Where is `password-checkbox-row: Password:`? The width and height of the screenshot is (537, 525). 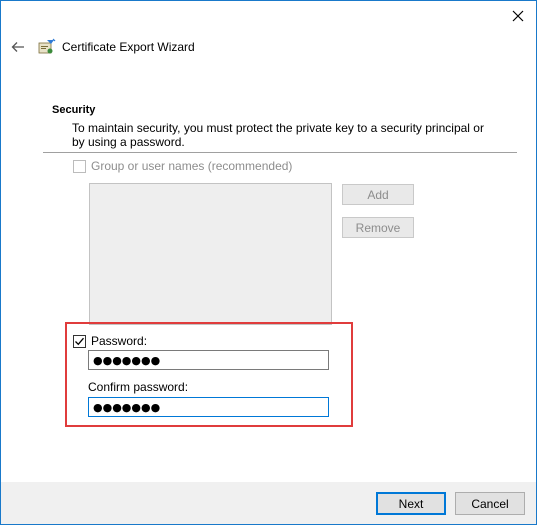
password-checkbox-row: Password: is located at coordinates (110, 341).